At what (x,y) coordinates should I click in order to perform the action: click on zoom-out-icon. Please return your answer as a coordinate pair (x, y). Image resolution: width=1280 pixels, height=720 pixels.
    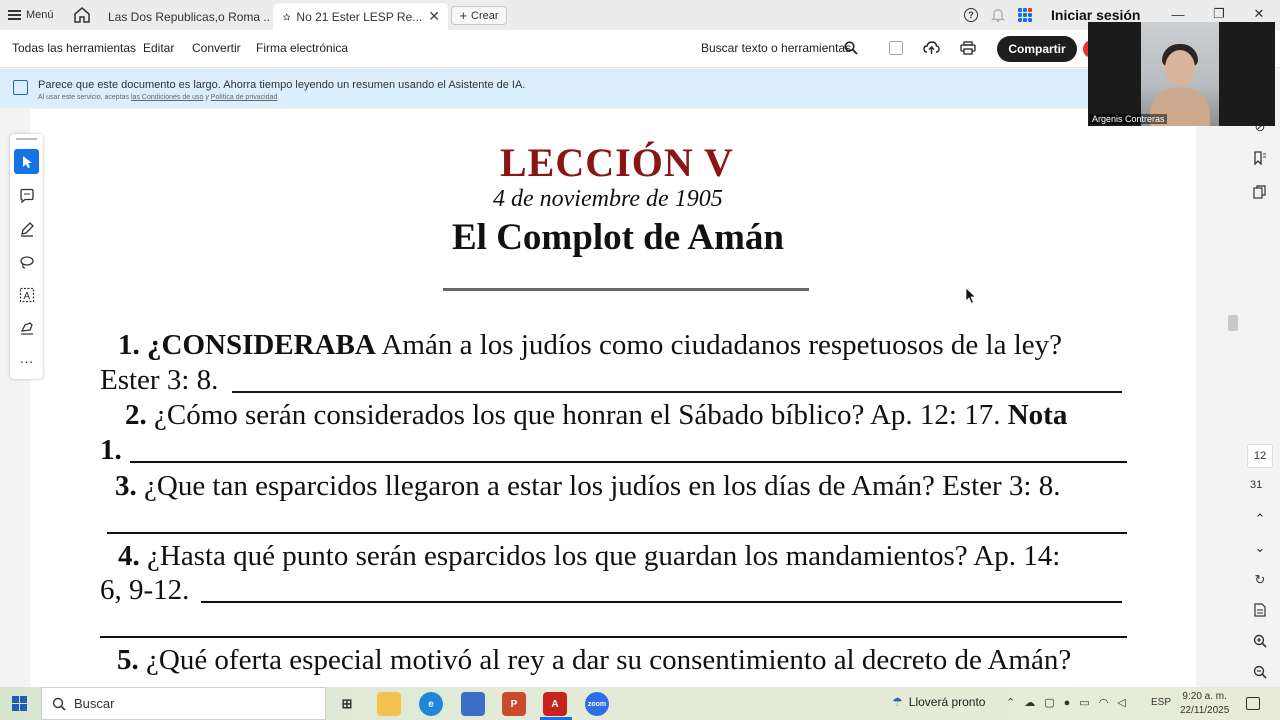
    Looking at the image, I should click on (1260, 672).